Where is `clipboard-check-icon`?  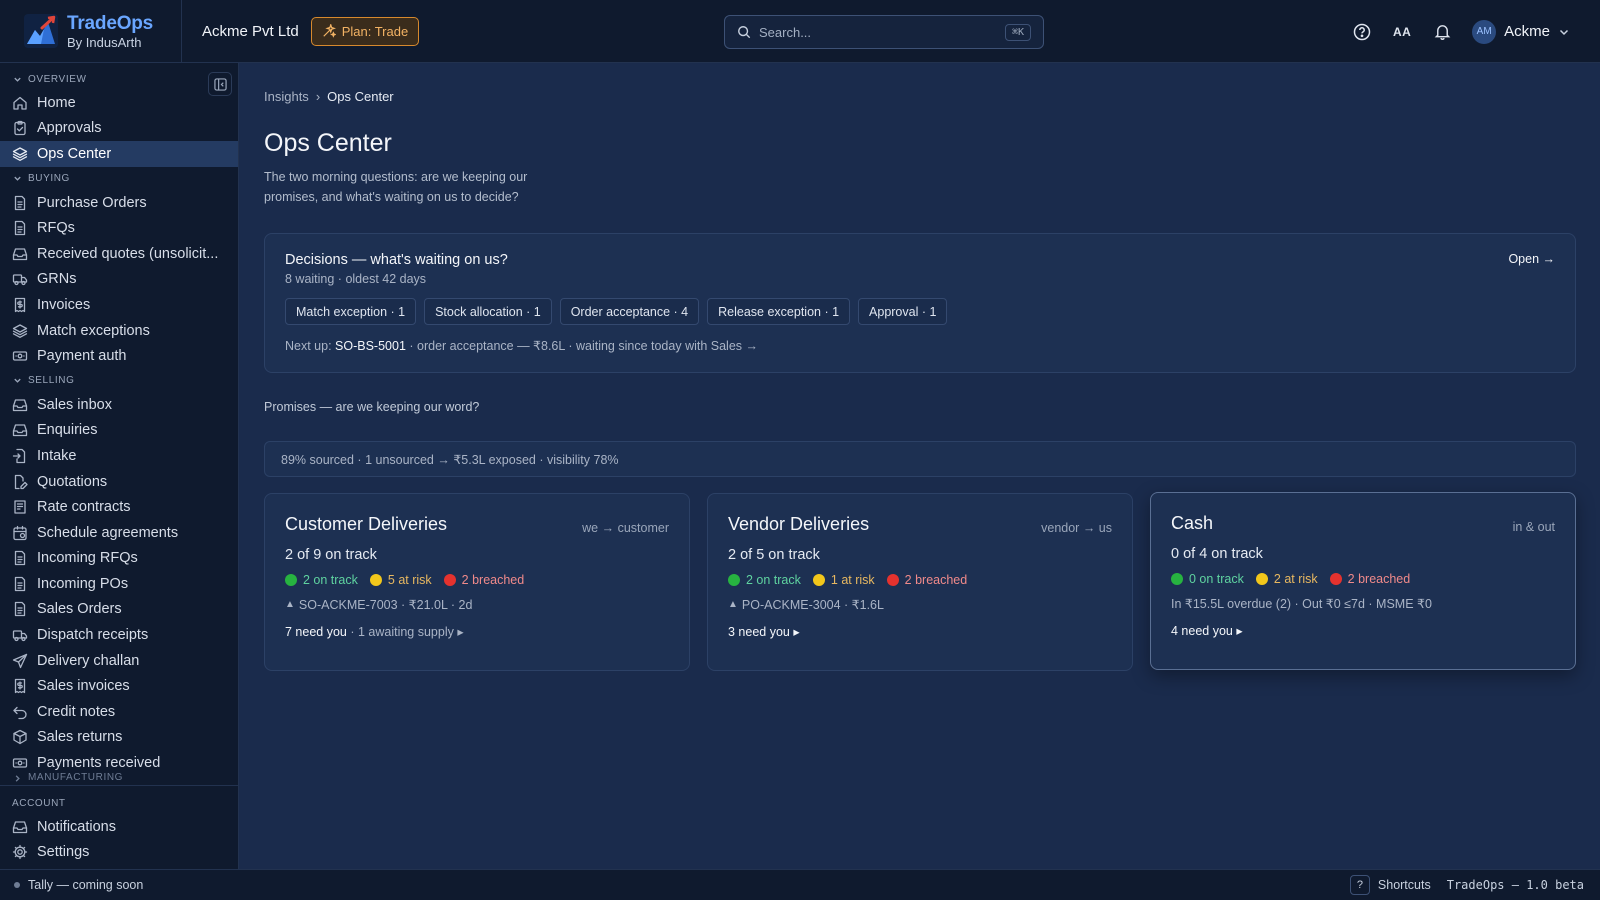 clipboard-check-icon is located at coordinates (20, 128).